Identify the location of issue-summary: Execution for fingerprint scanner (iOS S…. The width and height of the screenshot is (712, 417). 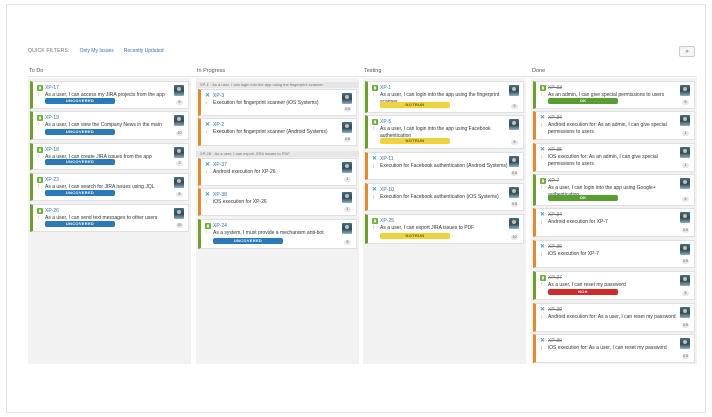
(266, 103).